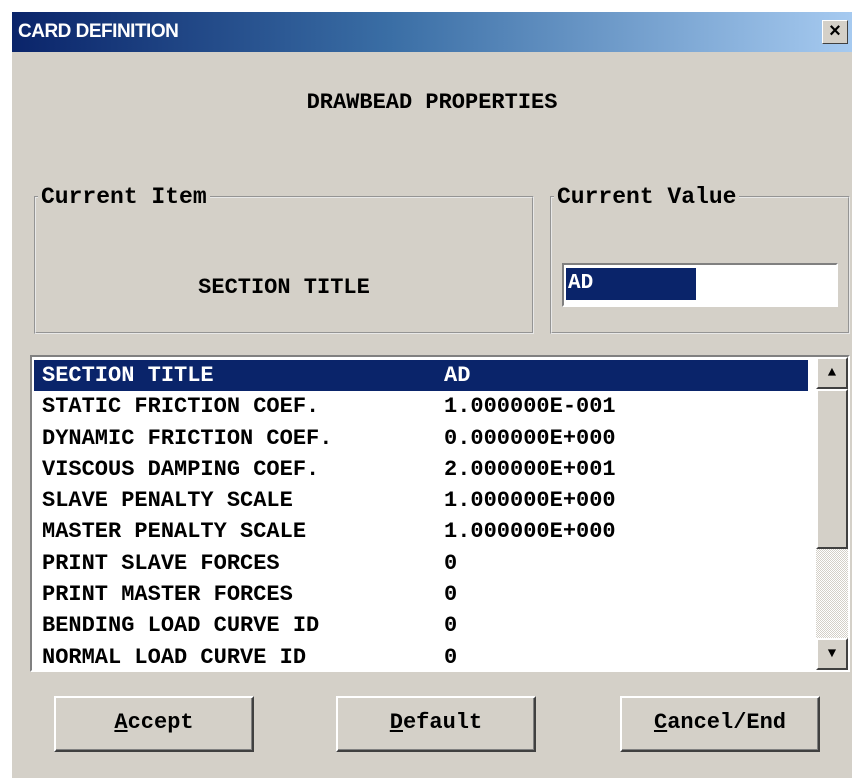 This screenshot has height=778, width=852. Describe the element at coordinates (530, 438) in the screenshot. I see `list-item-value: 0.000000E+000` at that location.